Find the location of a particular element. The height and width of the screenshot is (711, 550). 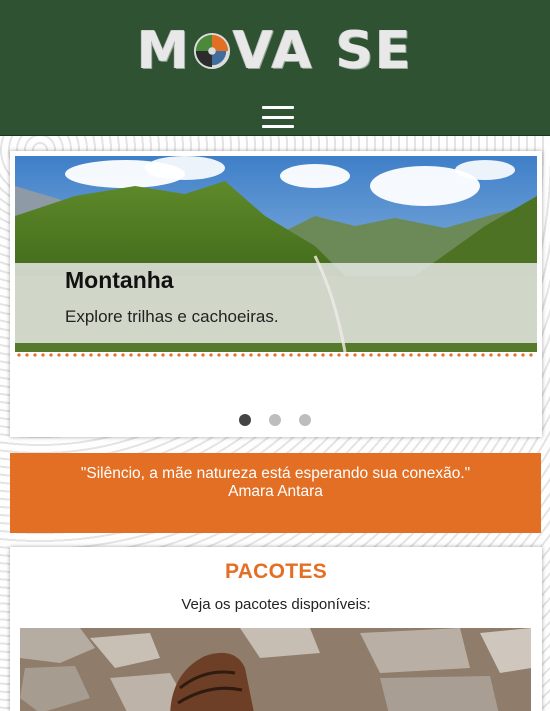

hiking-boot-image is located at coordinates (275, 669).